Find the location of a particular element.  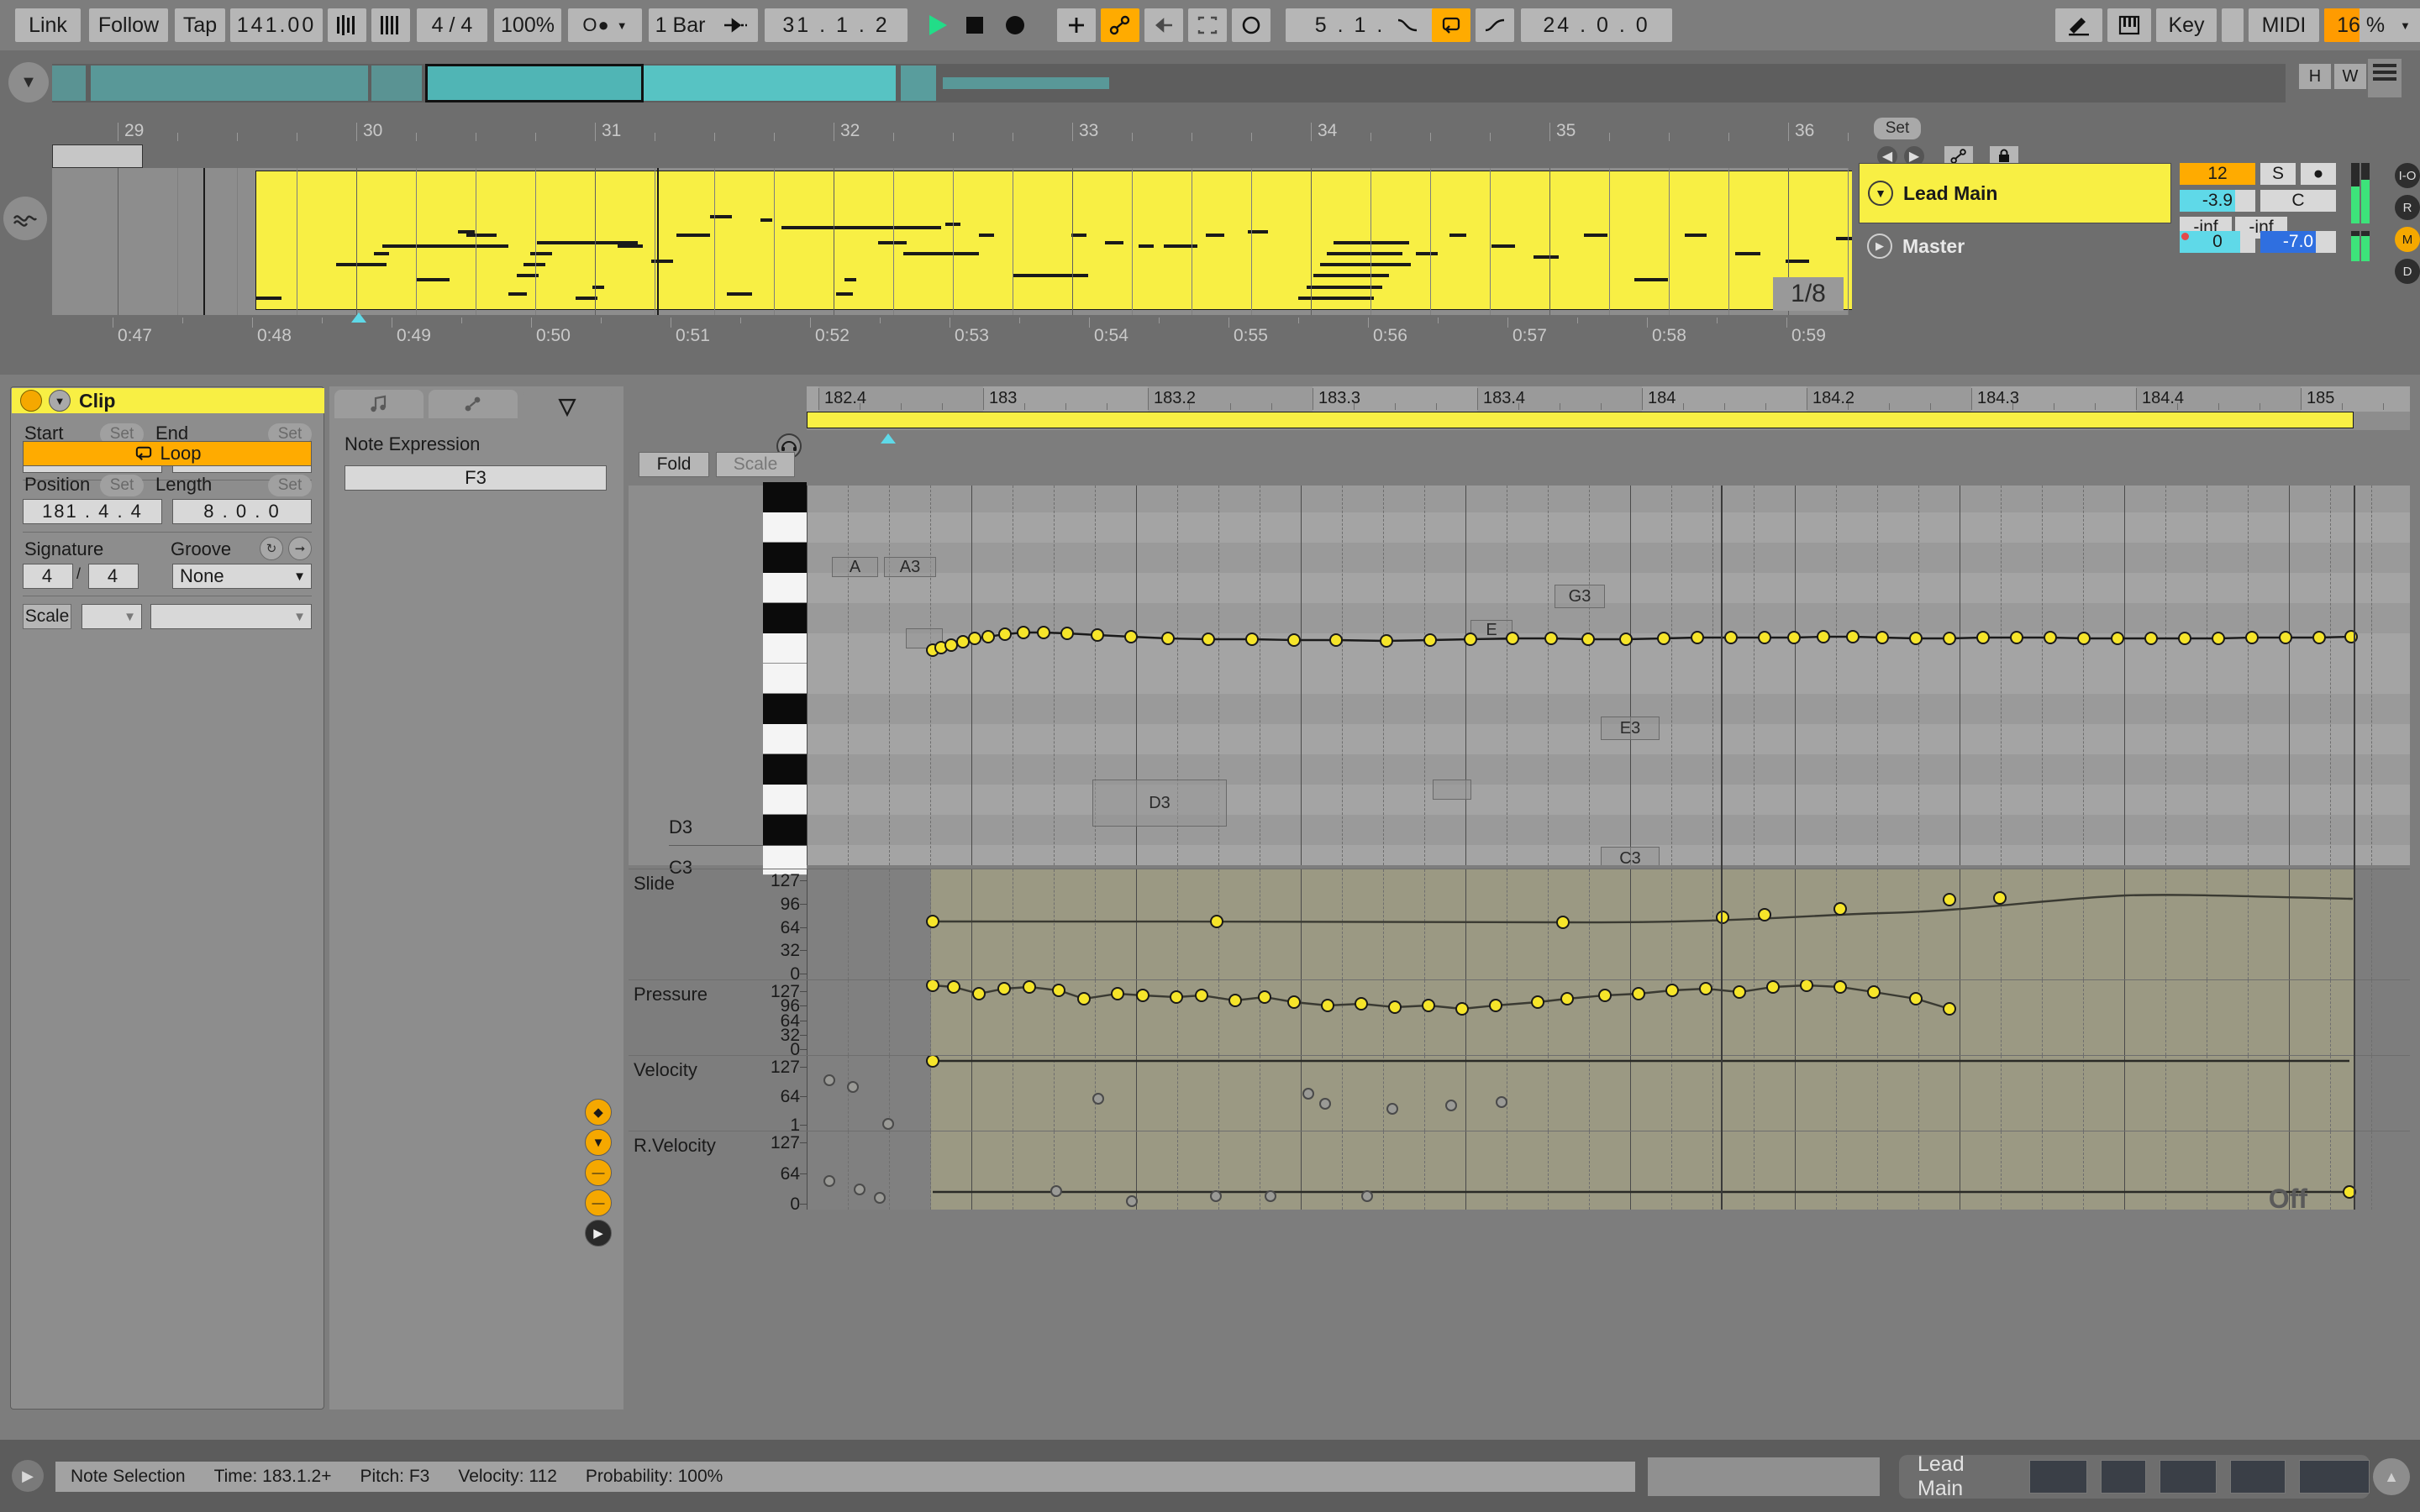

lane-velocity: Velocity 127 64 1 is located at coordinates (1519, 1095).